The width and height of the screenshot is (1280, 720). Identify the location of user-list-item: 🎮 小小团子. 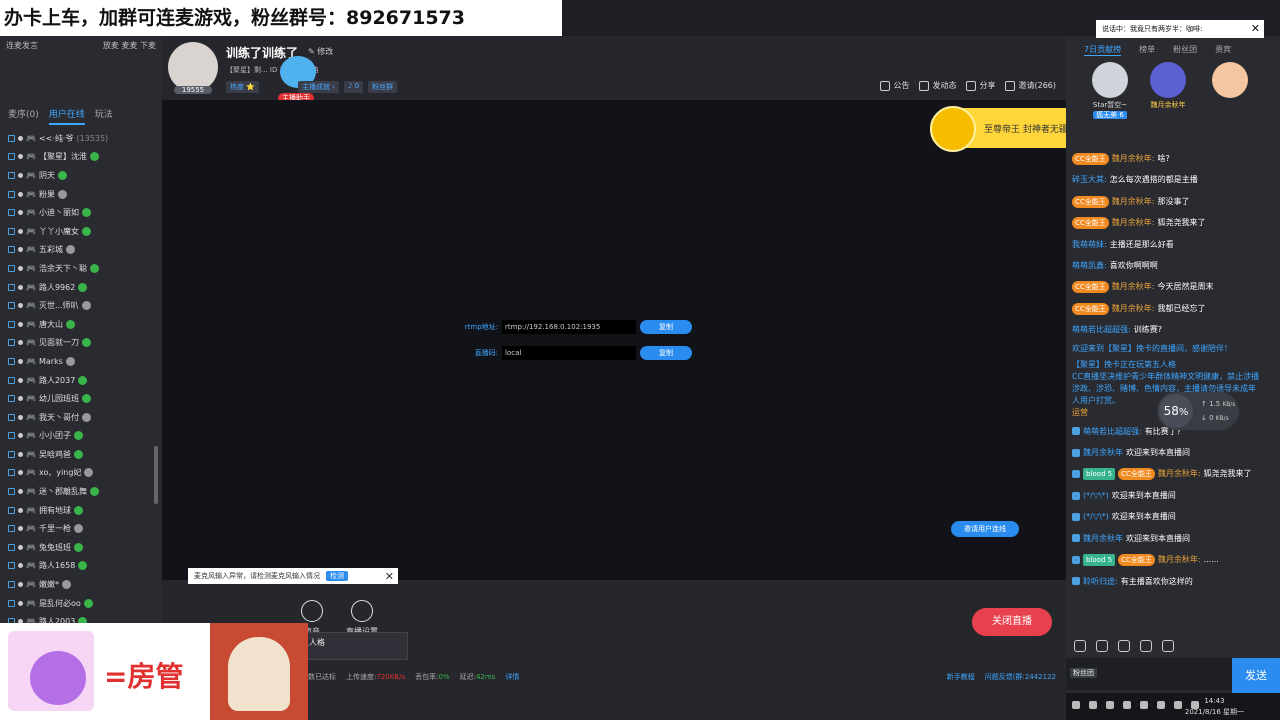
(81, 436).